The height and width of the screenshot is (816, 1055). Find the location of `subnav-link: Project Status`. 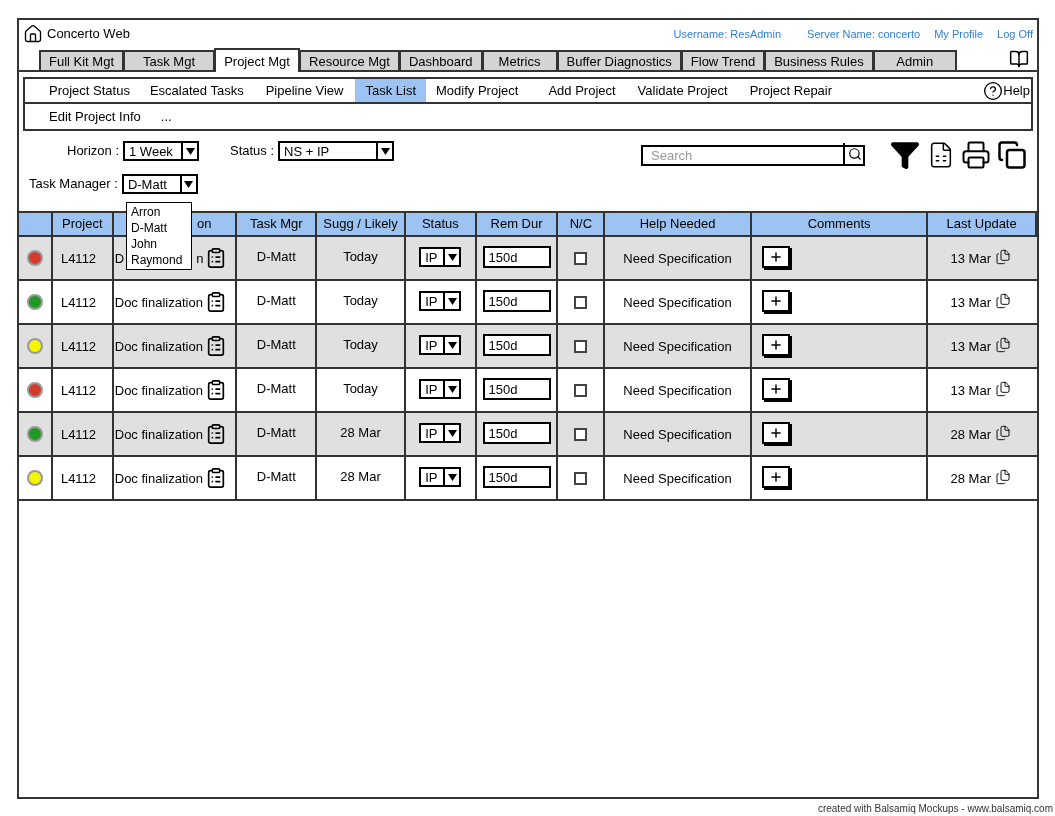

subnav-link: Project Status is located at coordinates (89, 90).